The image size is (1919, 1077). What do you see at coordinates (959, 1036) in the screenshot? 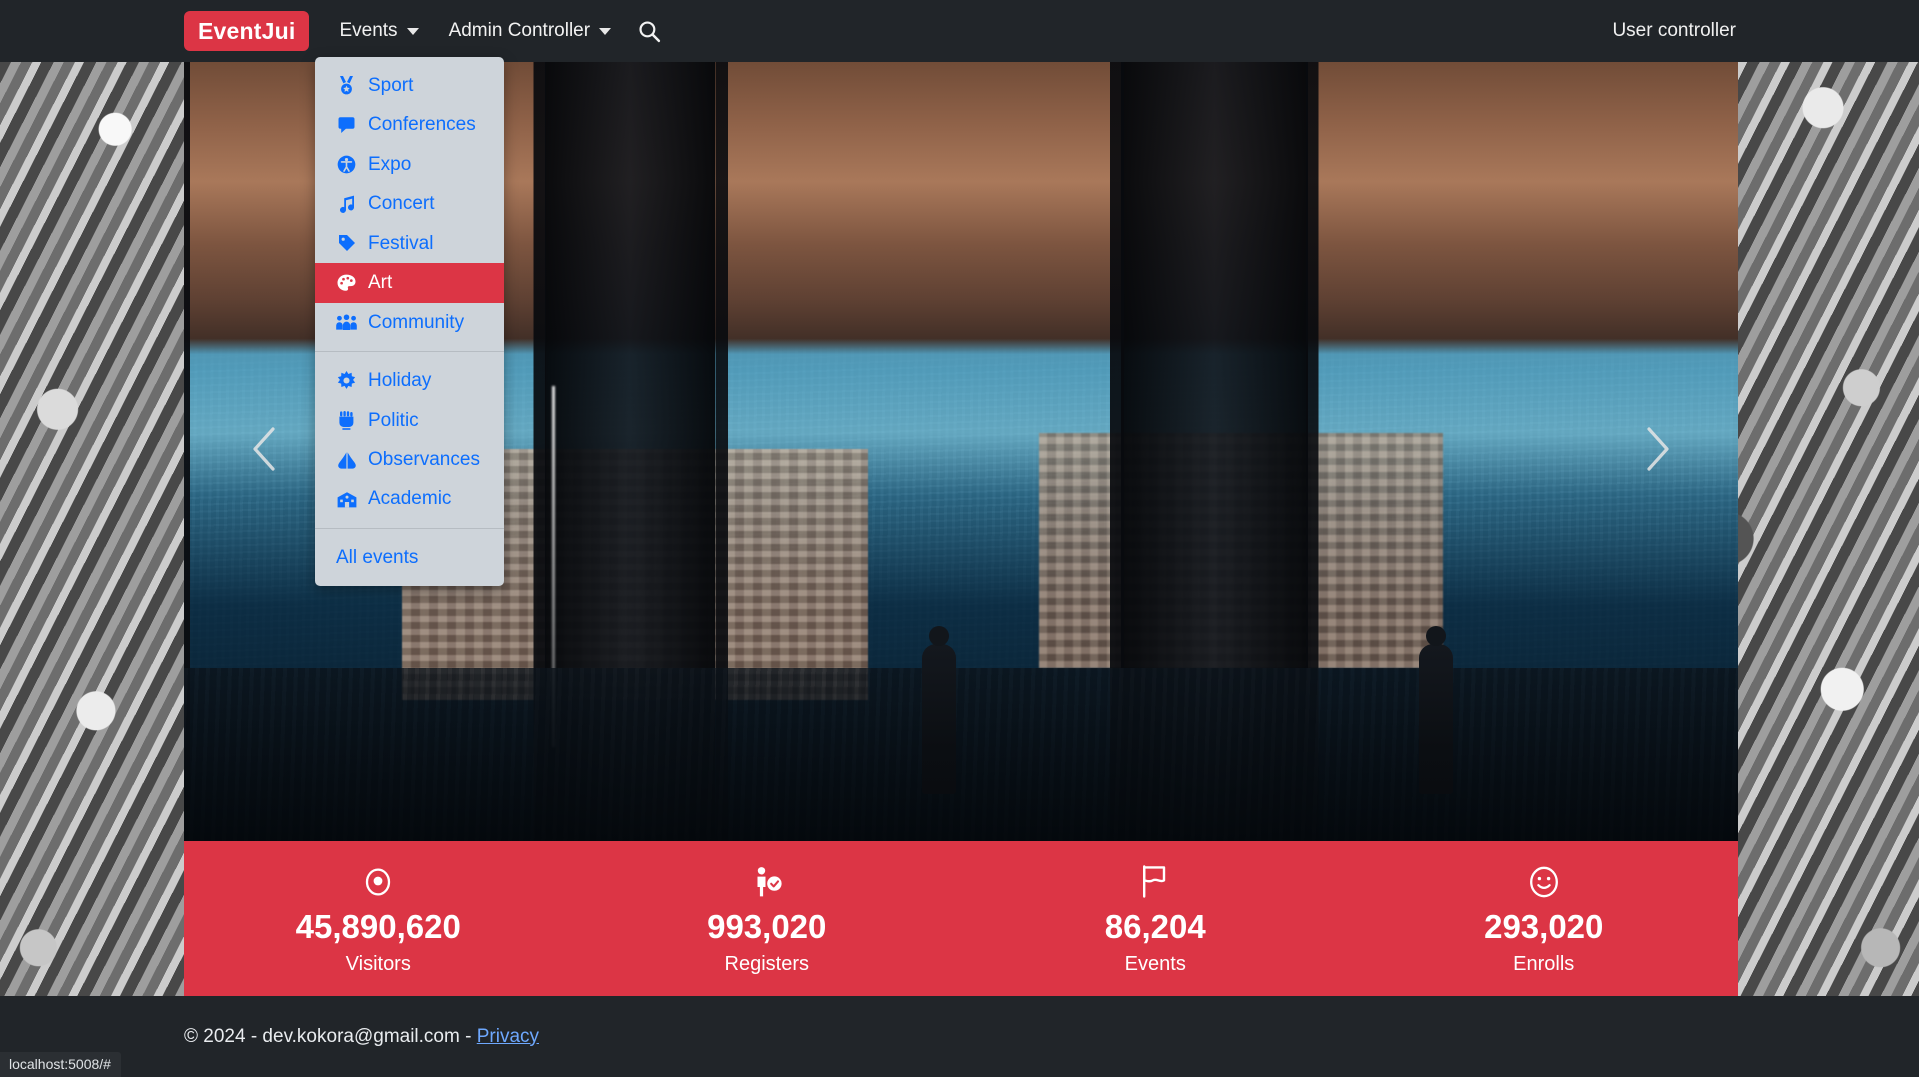
I see `footer: © 2024 - dev.kokora@gmail.com - Privacy` at bounding box center [959, 1036].